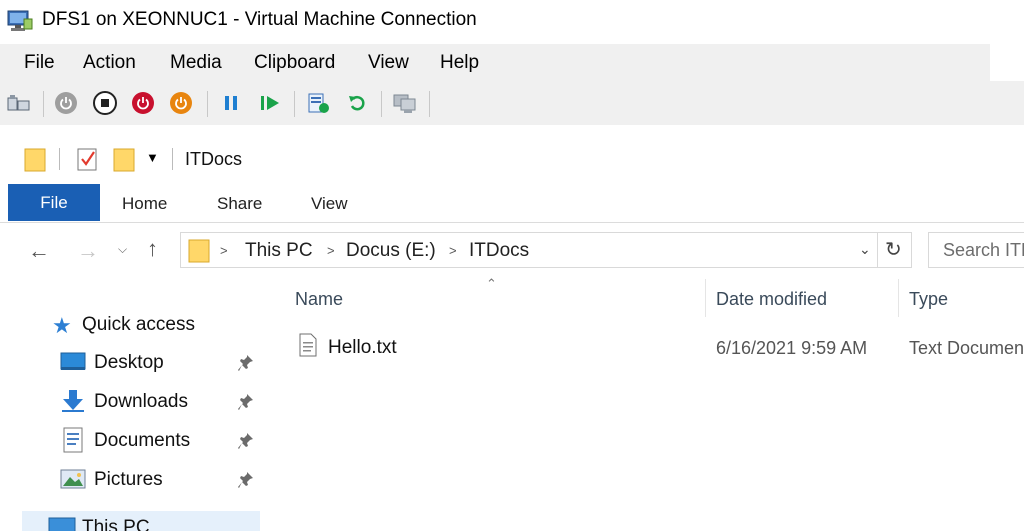  I want to click on quick-access-toolbar: ▼ ITDocs, so click(512, 156).